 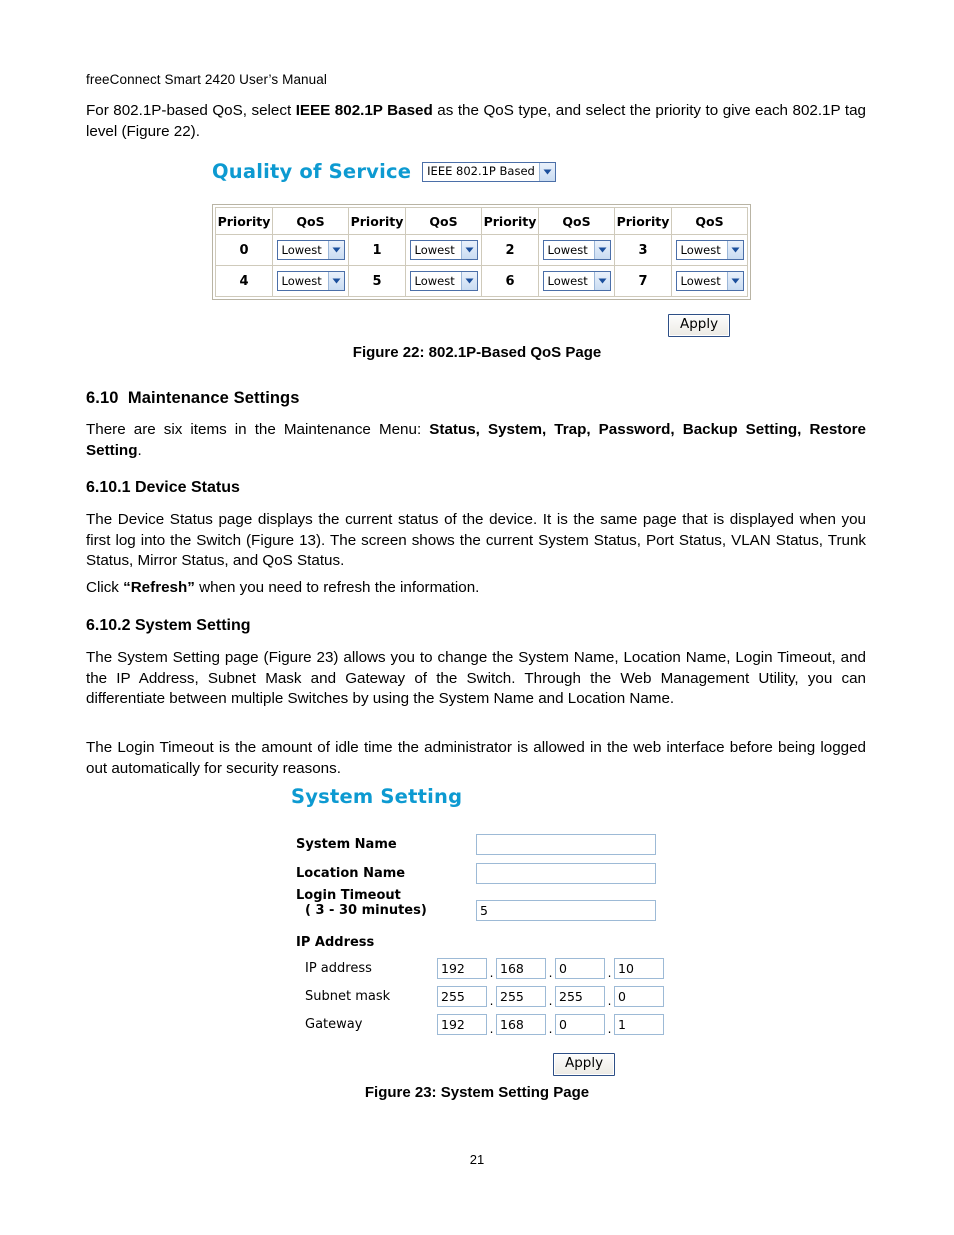 What do you see at coordinates (377, 221) in the screenshot?
I see `col-header-priority-2: Priority` at bounding box center [377, 221].